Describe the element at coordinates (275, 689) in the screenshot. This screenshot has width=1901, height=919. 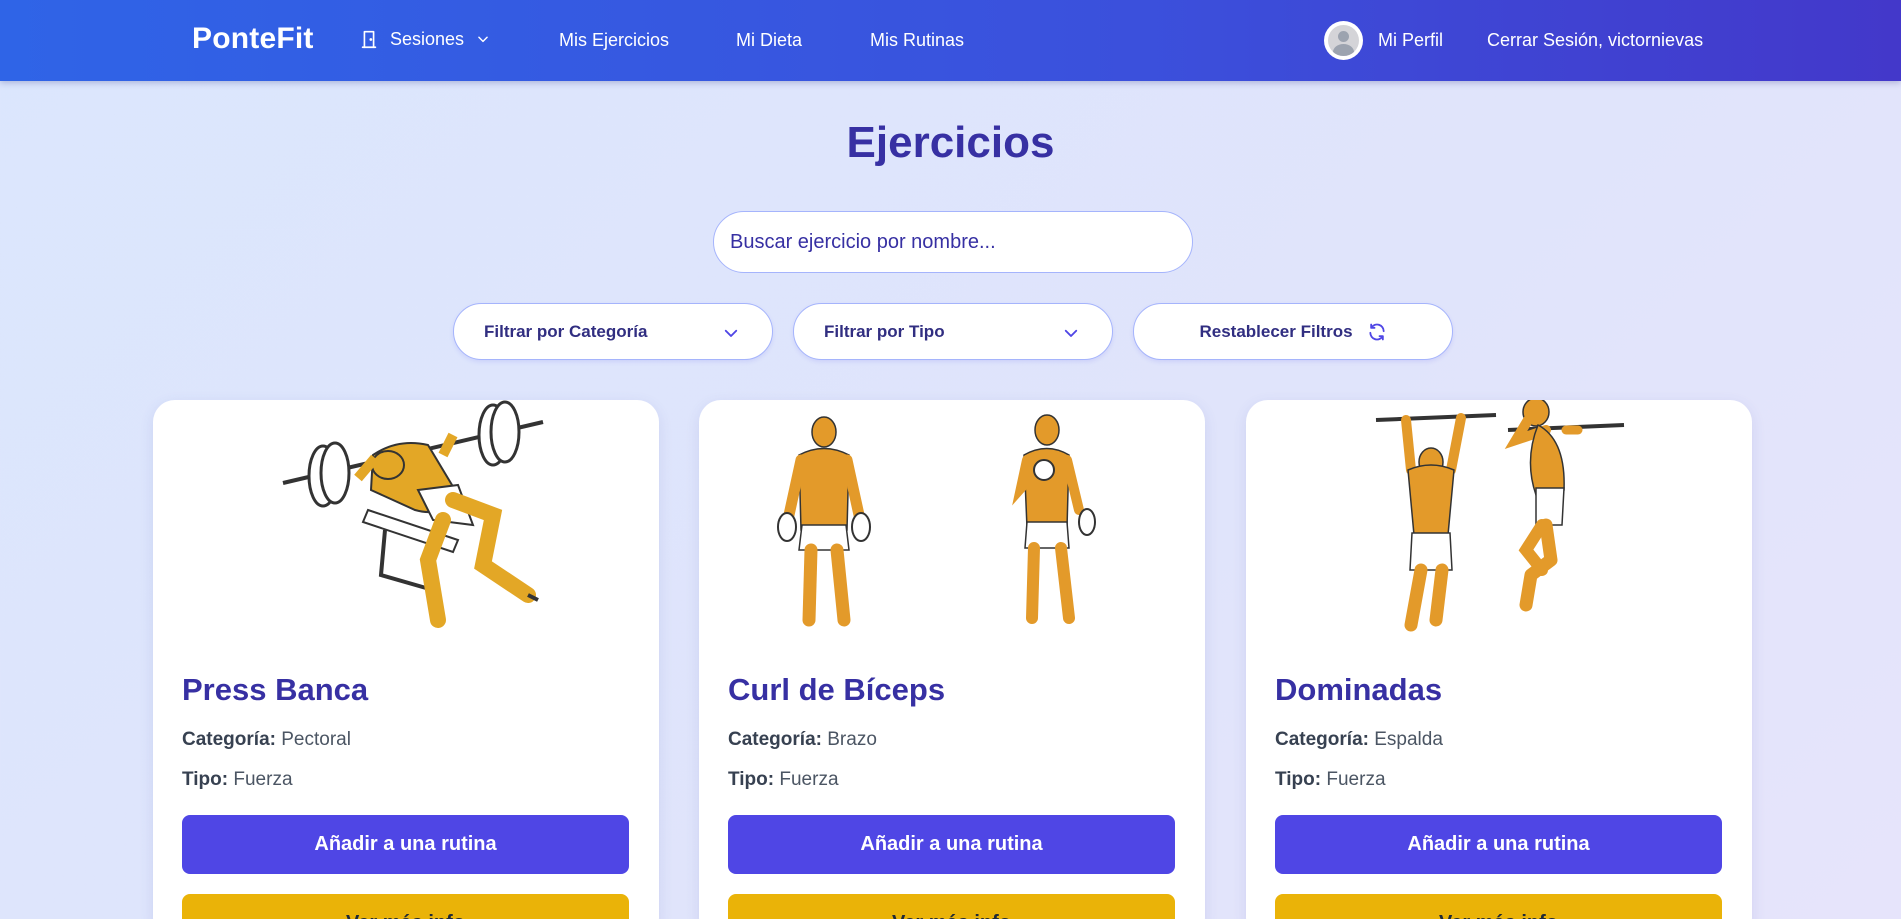
I see `card-title: Press Banca` at that location.